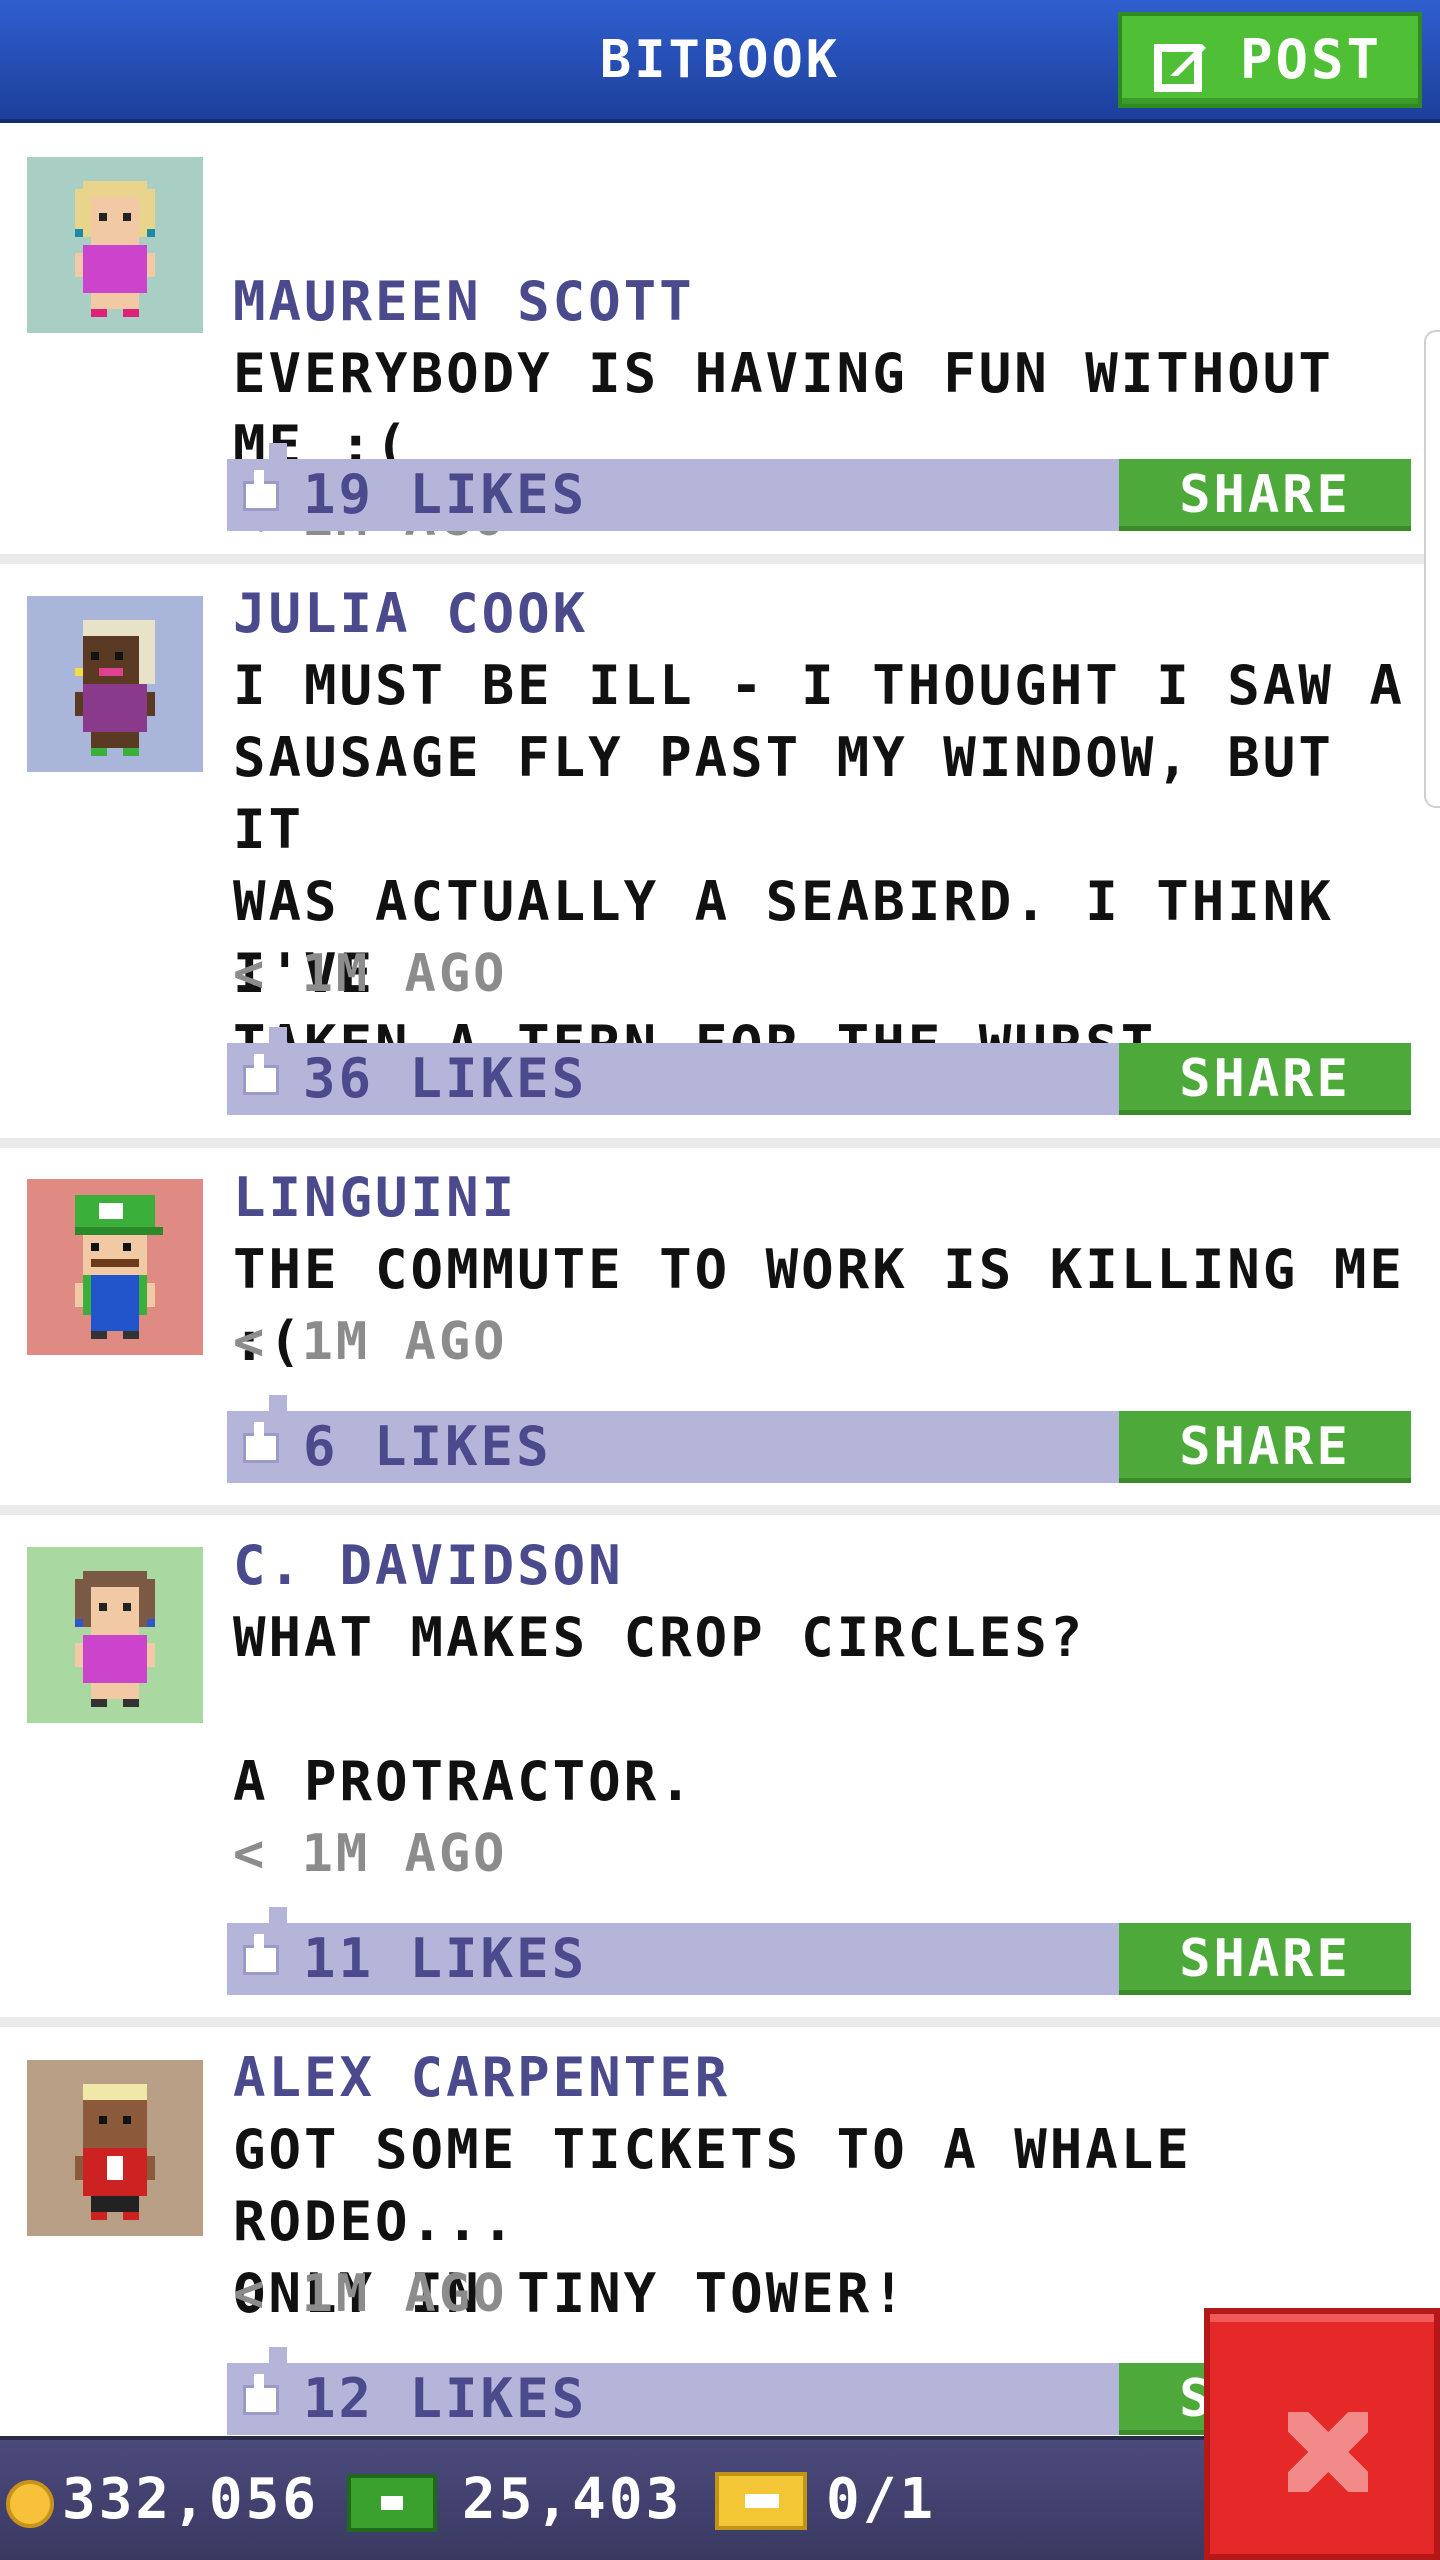 Image resolution: width=1440 pixels, height=2560 pixels. I want to click on ticket-icon, so click(761, 2501).